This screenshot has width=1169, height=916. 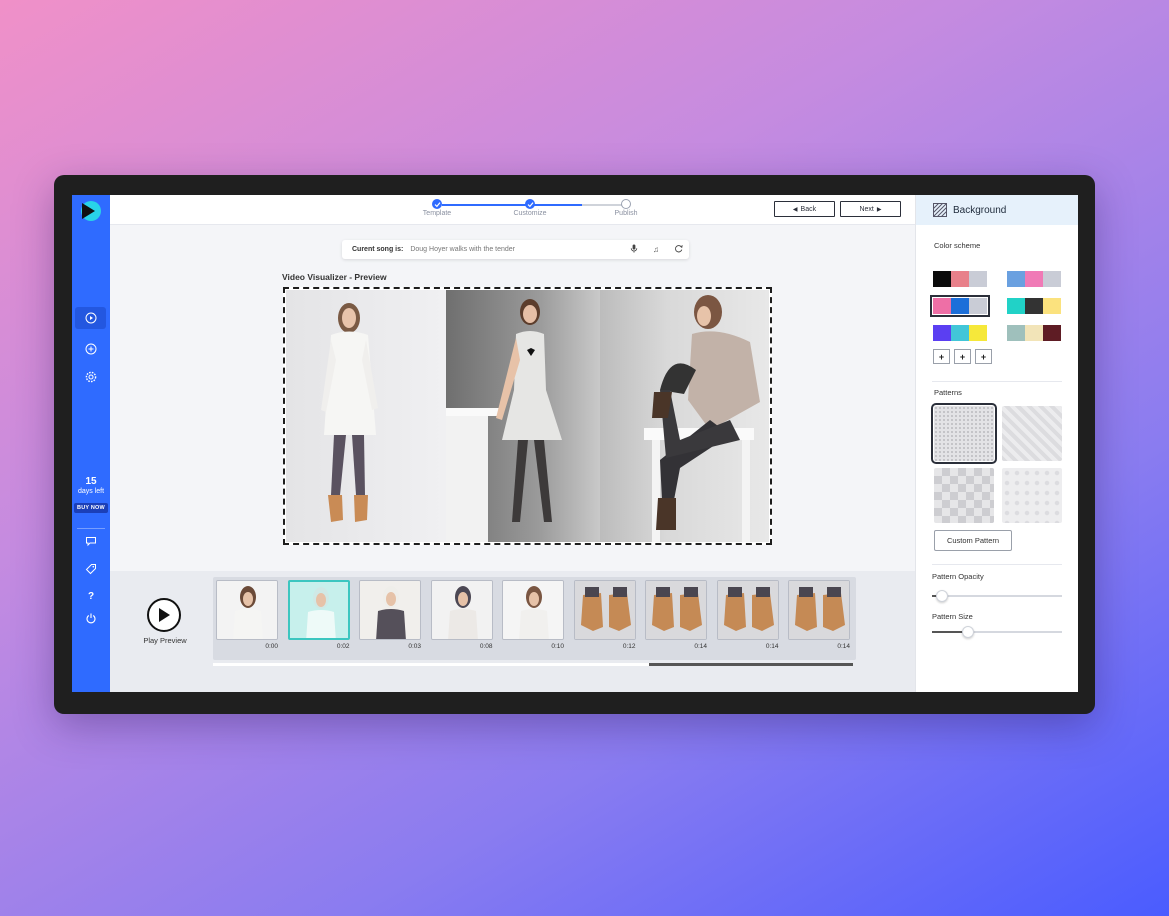 What do you see at coordinates (940, 210) in the screenshot?
I see `stripes-icon` at bounding box center [940, 210].